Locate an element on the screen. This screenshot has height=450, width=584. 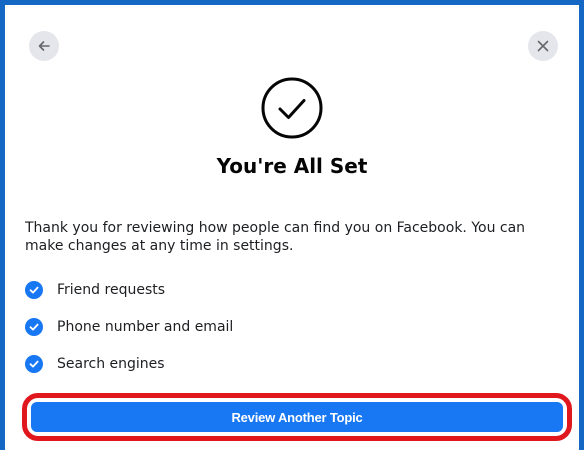
back-button is located at coordinates (44, 46).